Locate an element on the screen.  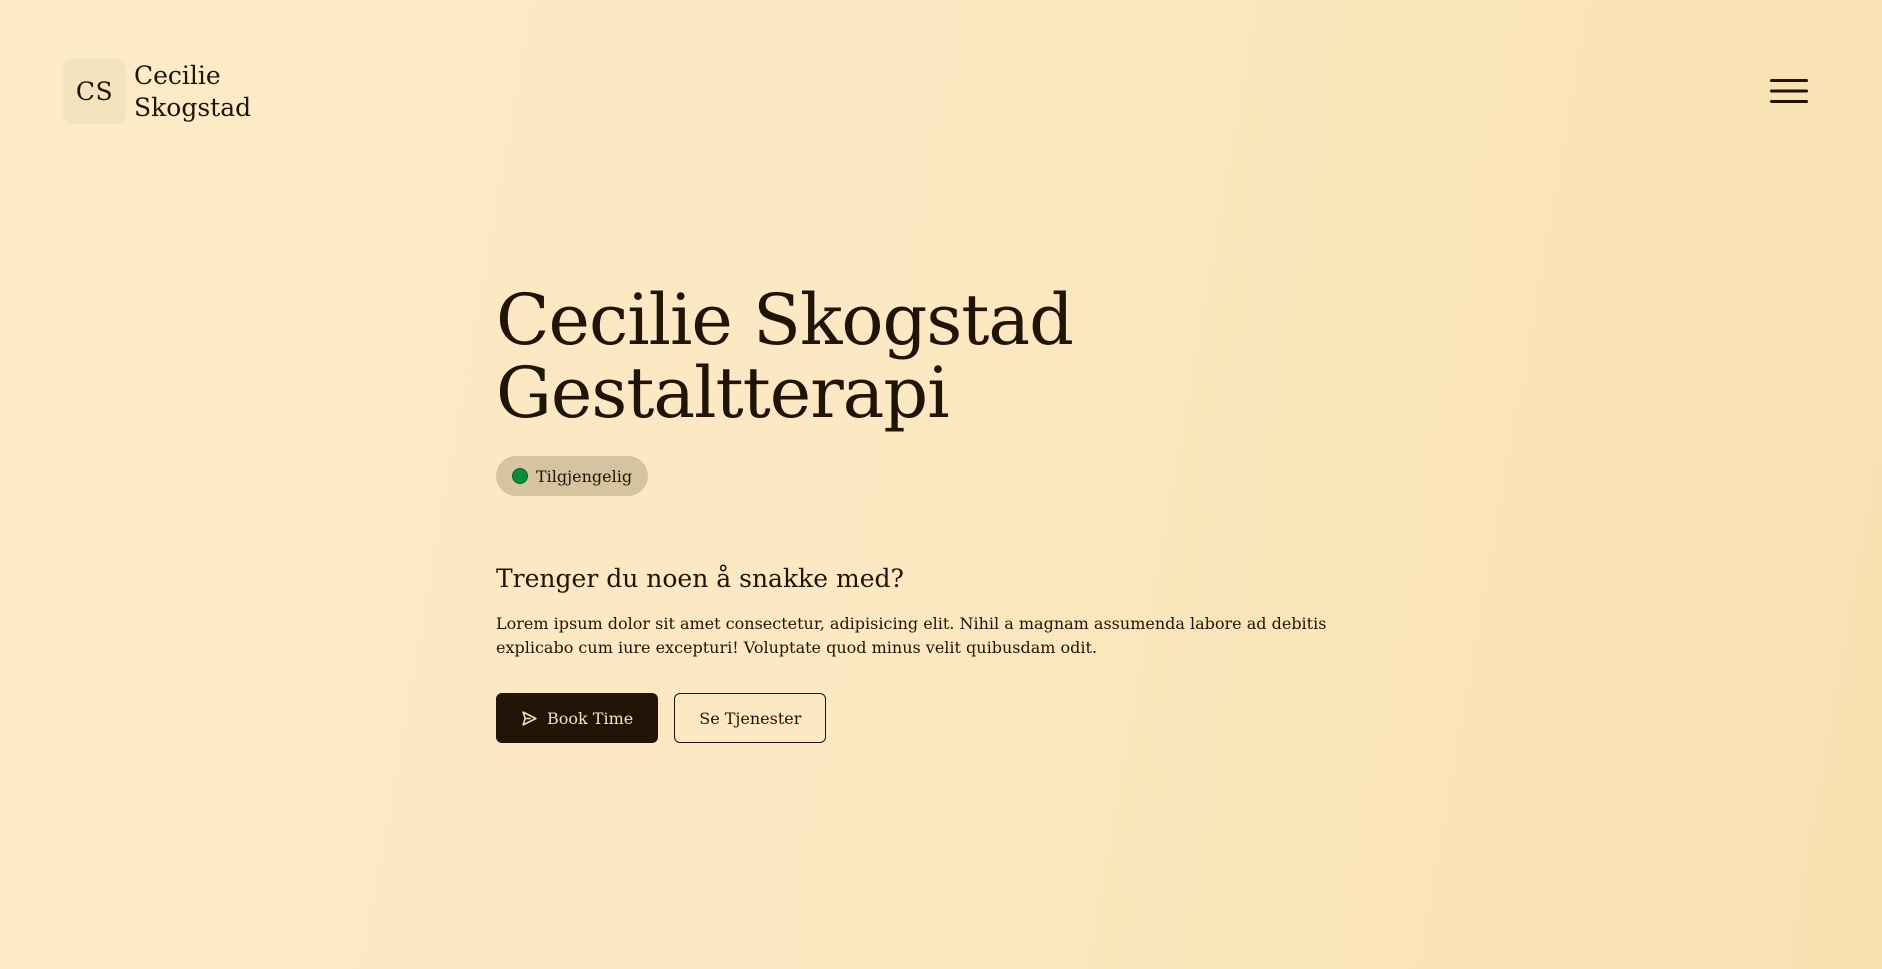
hero-title-line1: Cecilie Skogstad is located at coordinates (785, 320).